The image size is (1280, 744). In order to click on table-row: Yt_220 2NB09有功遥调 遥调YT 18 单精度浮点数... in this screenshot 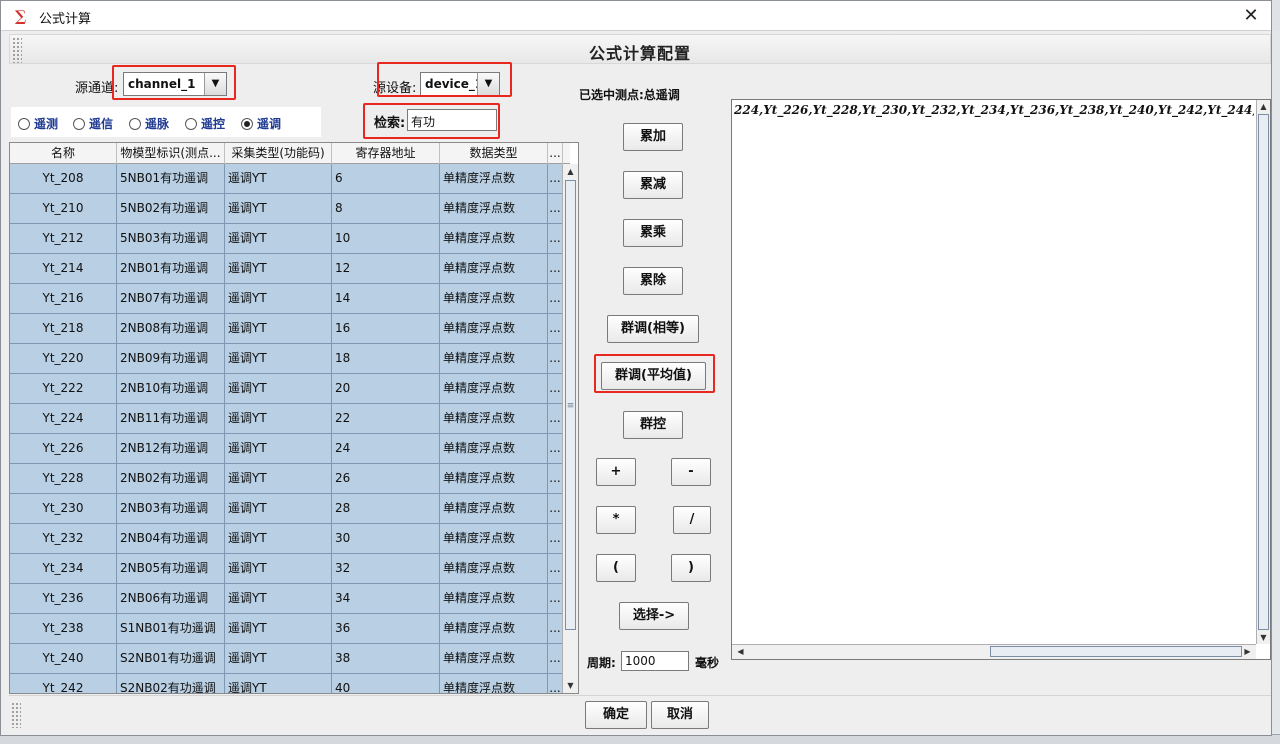, I will do `click(286, 359)`.